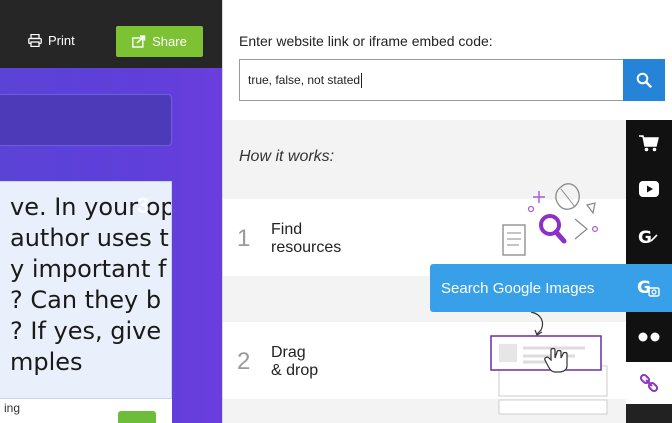  I want to click on search-button, so click(644, 80).